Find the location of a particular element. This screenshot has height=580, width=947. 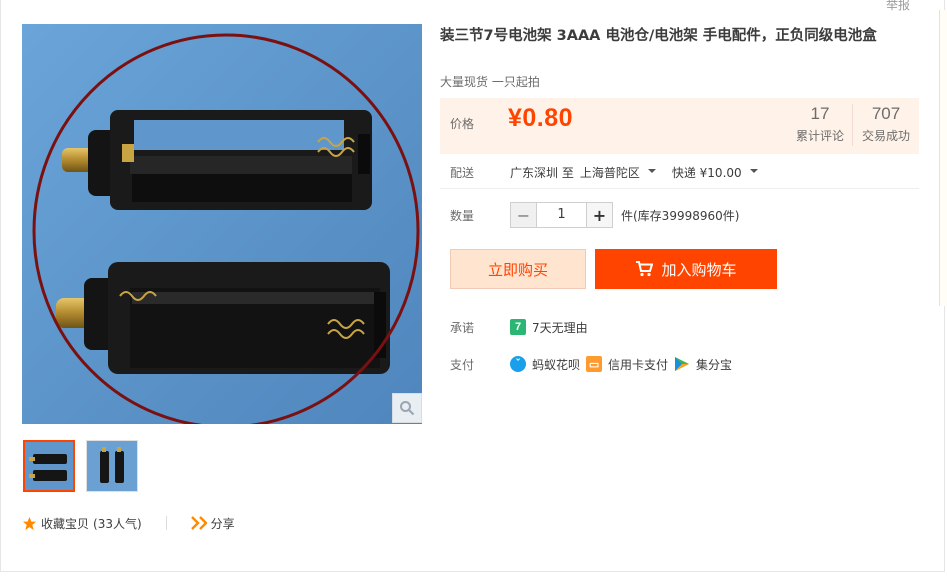

payment-row: 支付 ˇ 蚂蚁花呗 ▭ 信用卡支付 集分宝 is located at coordinates (594, 364).